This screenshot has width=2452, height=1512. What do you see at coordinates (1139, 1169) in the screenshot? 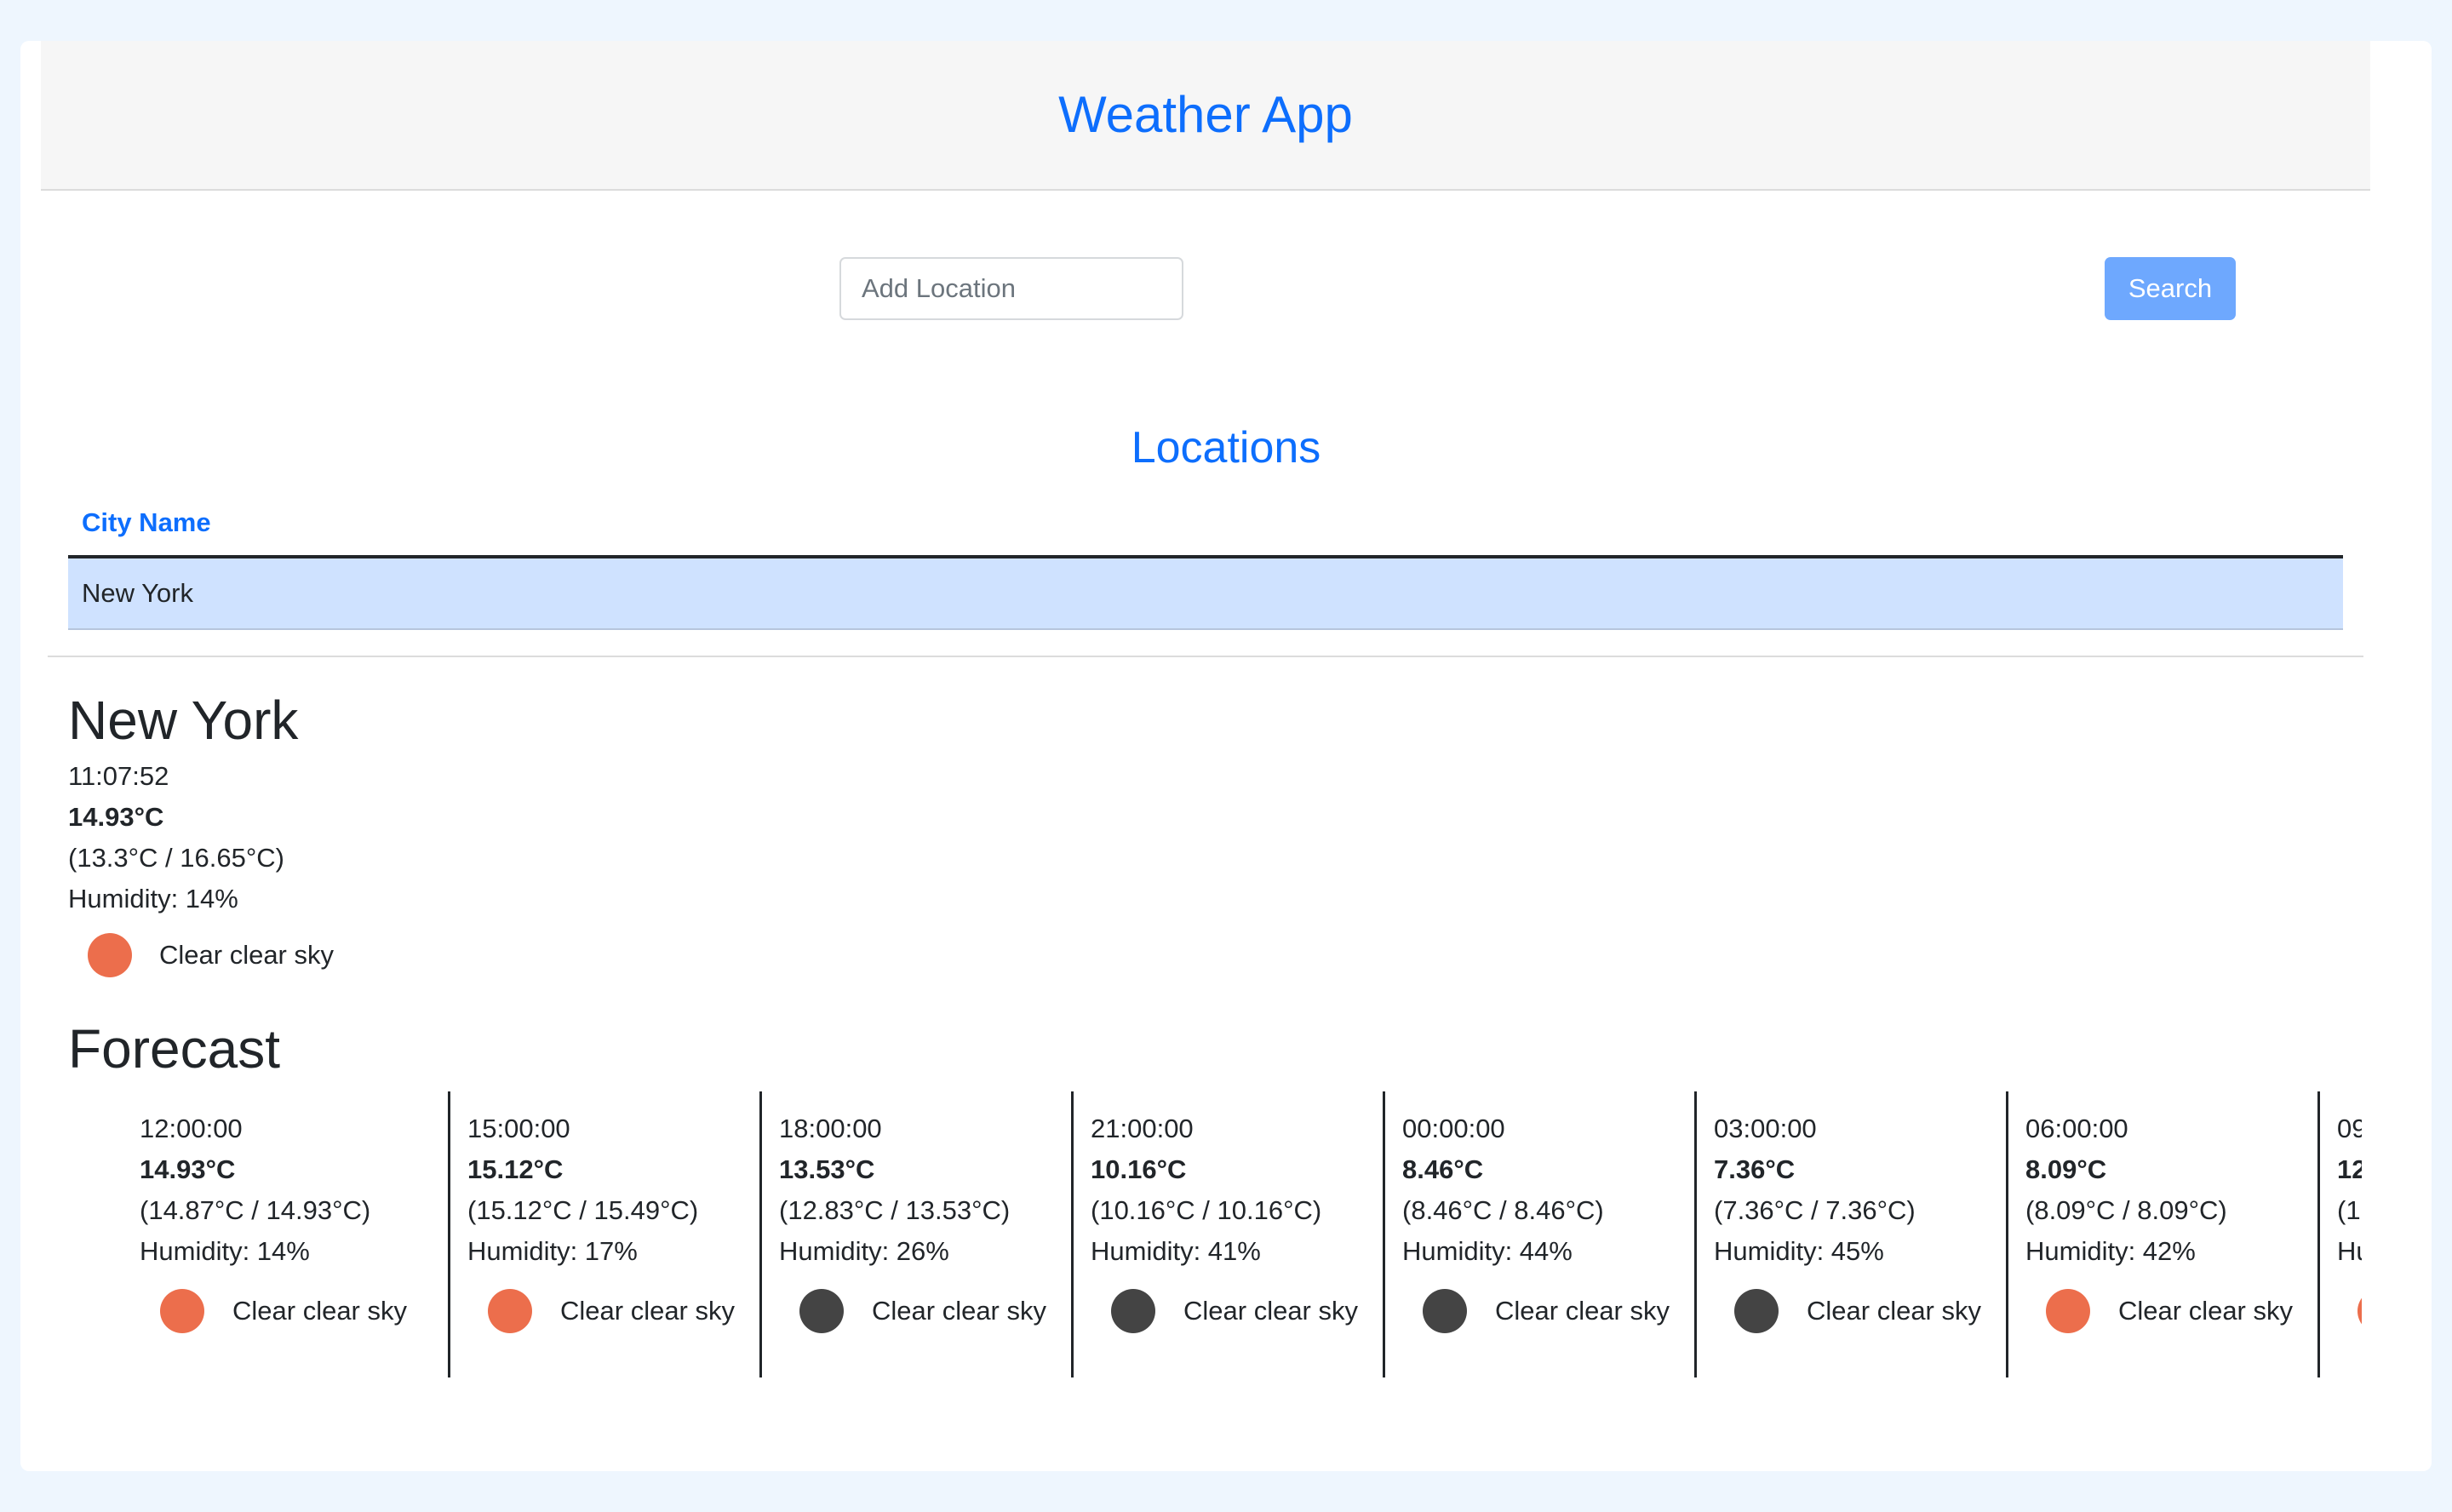
I see `forecast-temperature: 10.16°C` at bounding box center [1139, 1169].